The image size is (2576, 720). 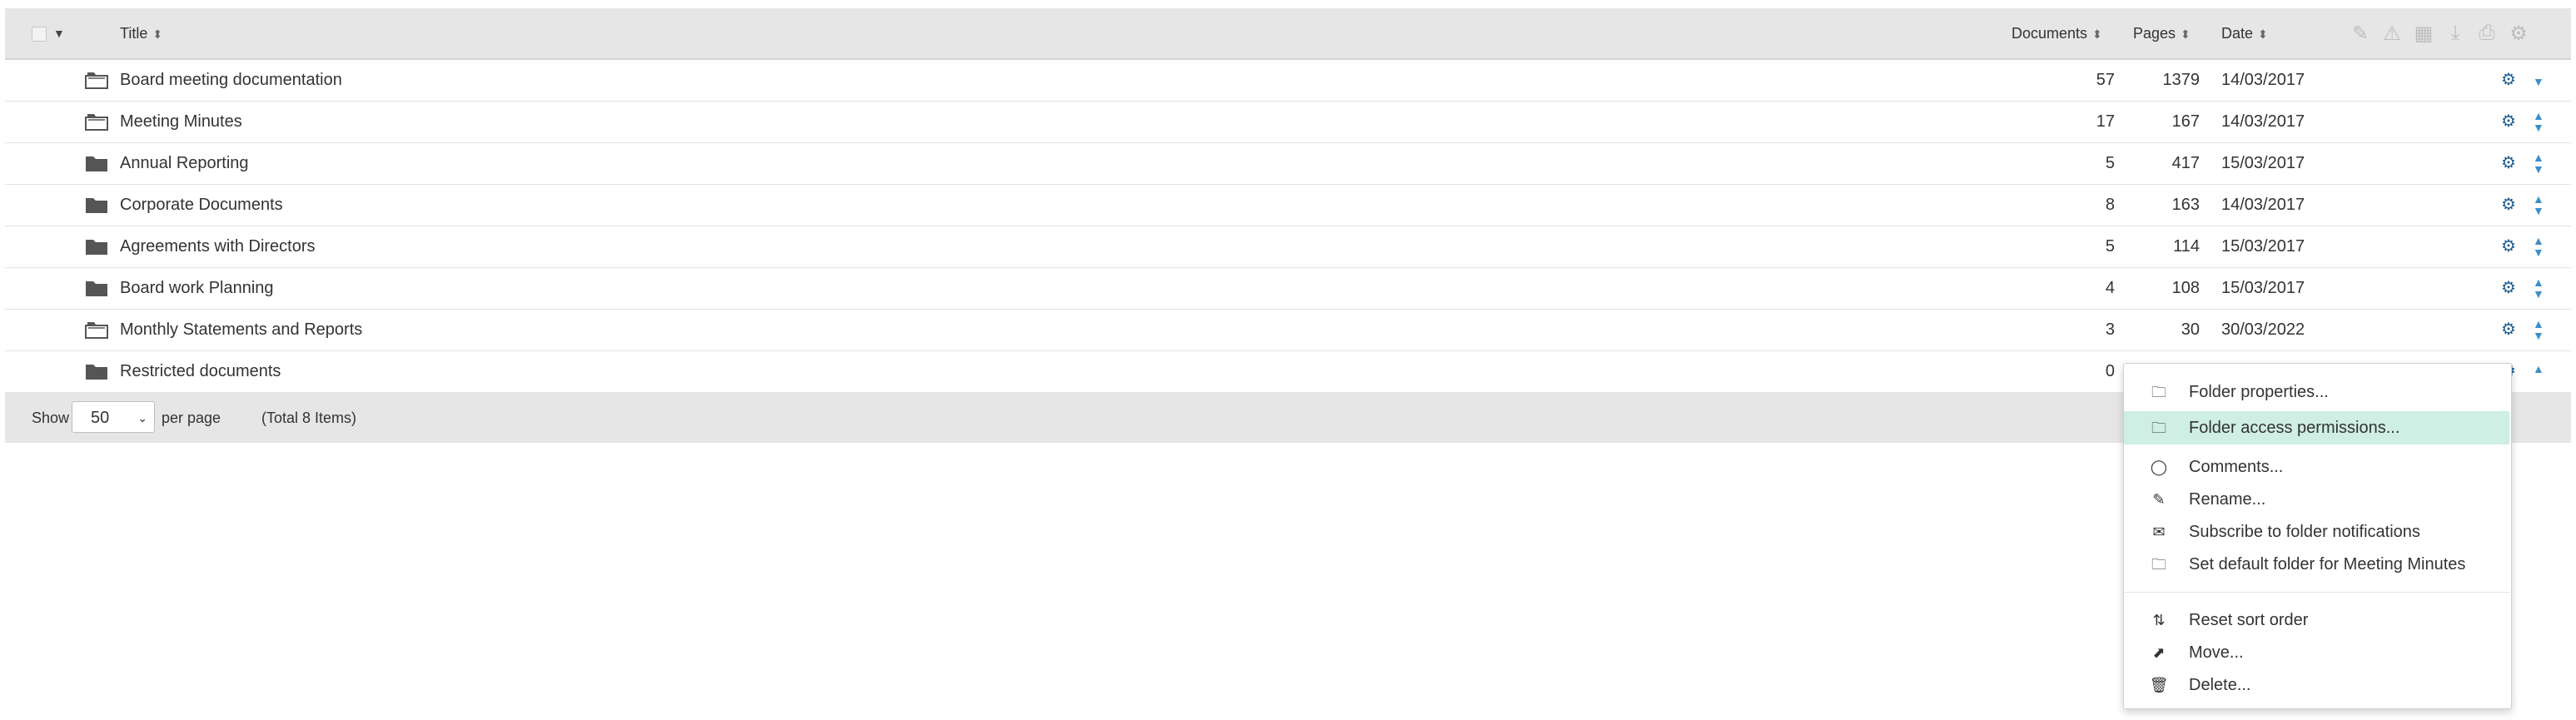 What do you see at coordinates (184, 163) in the screenshot?
I see `row-title: Annual Reporting` at bounding box center [184, 163].